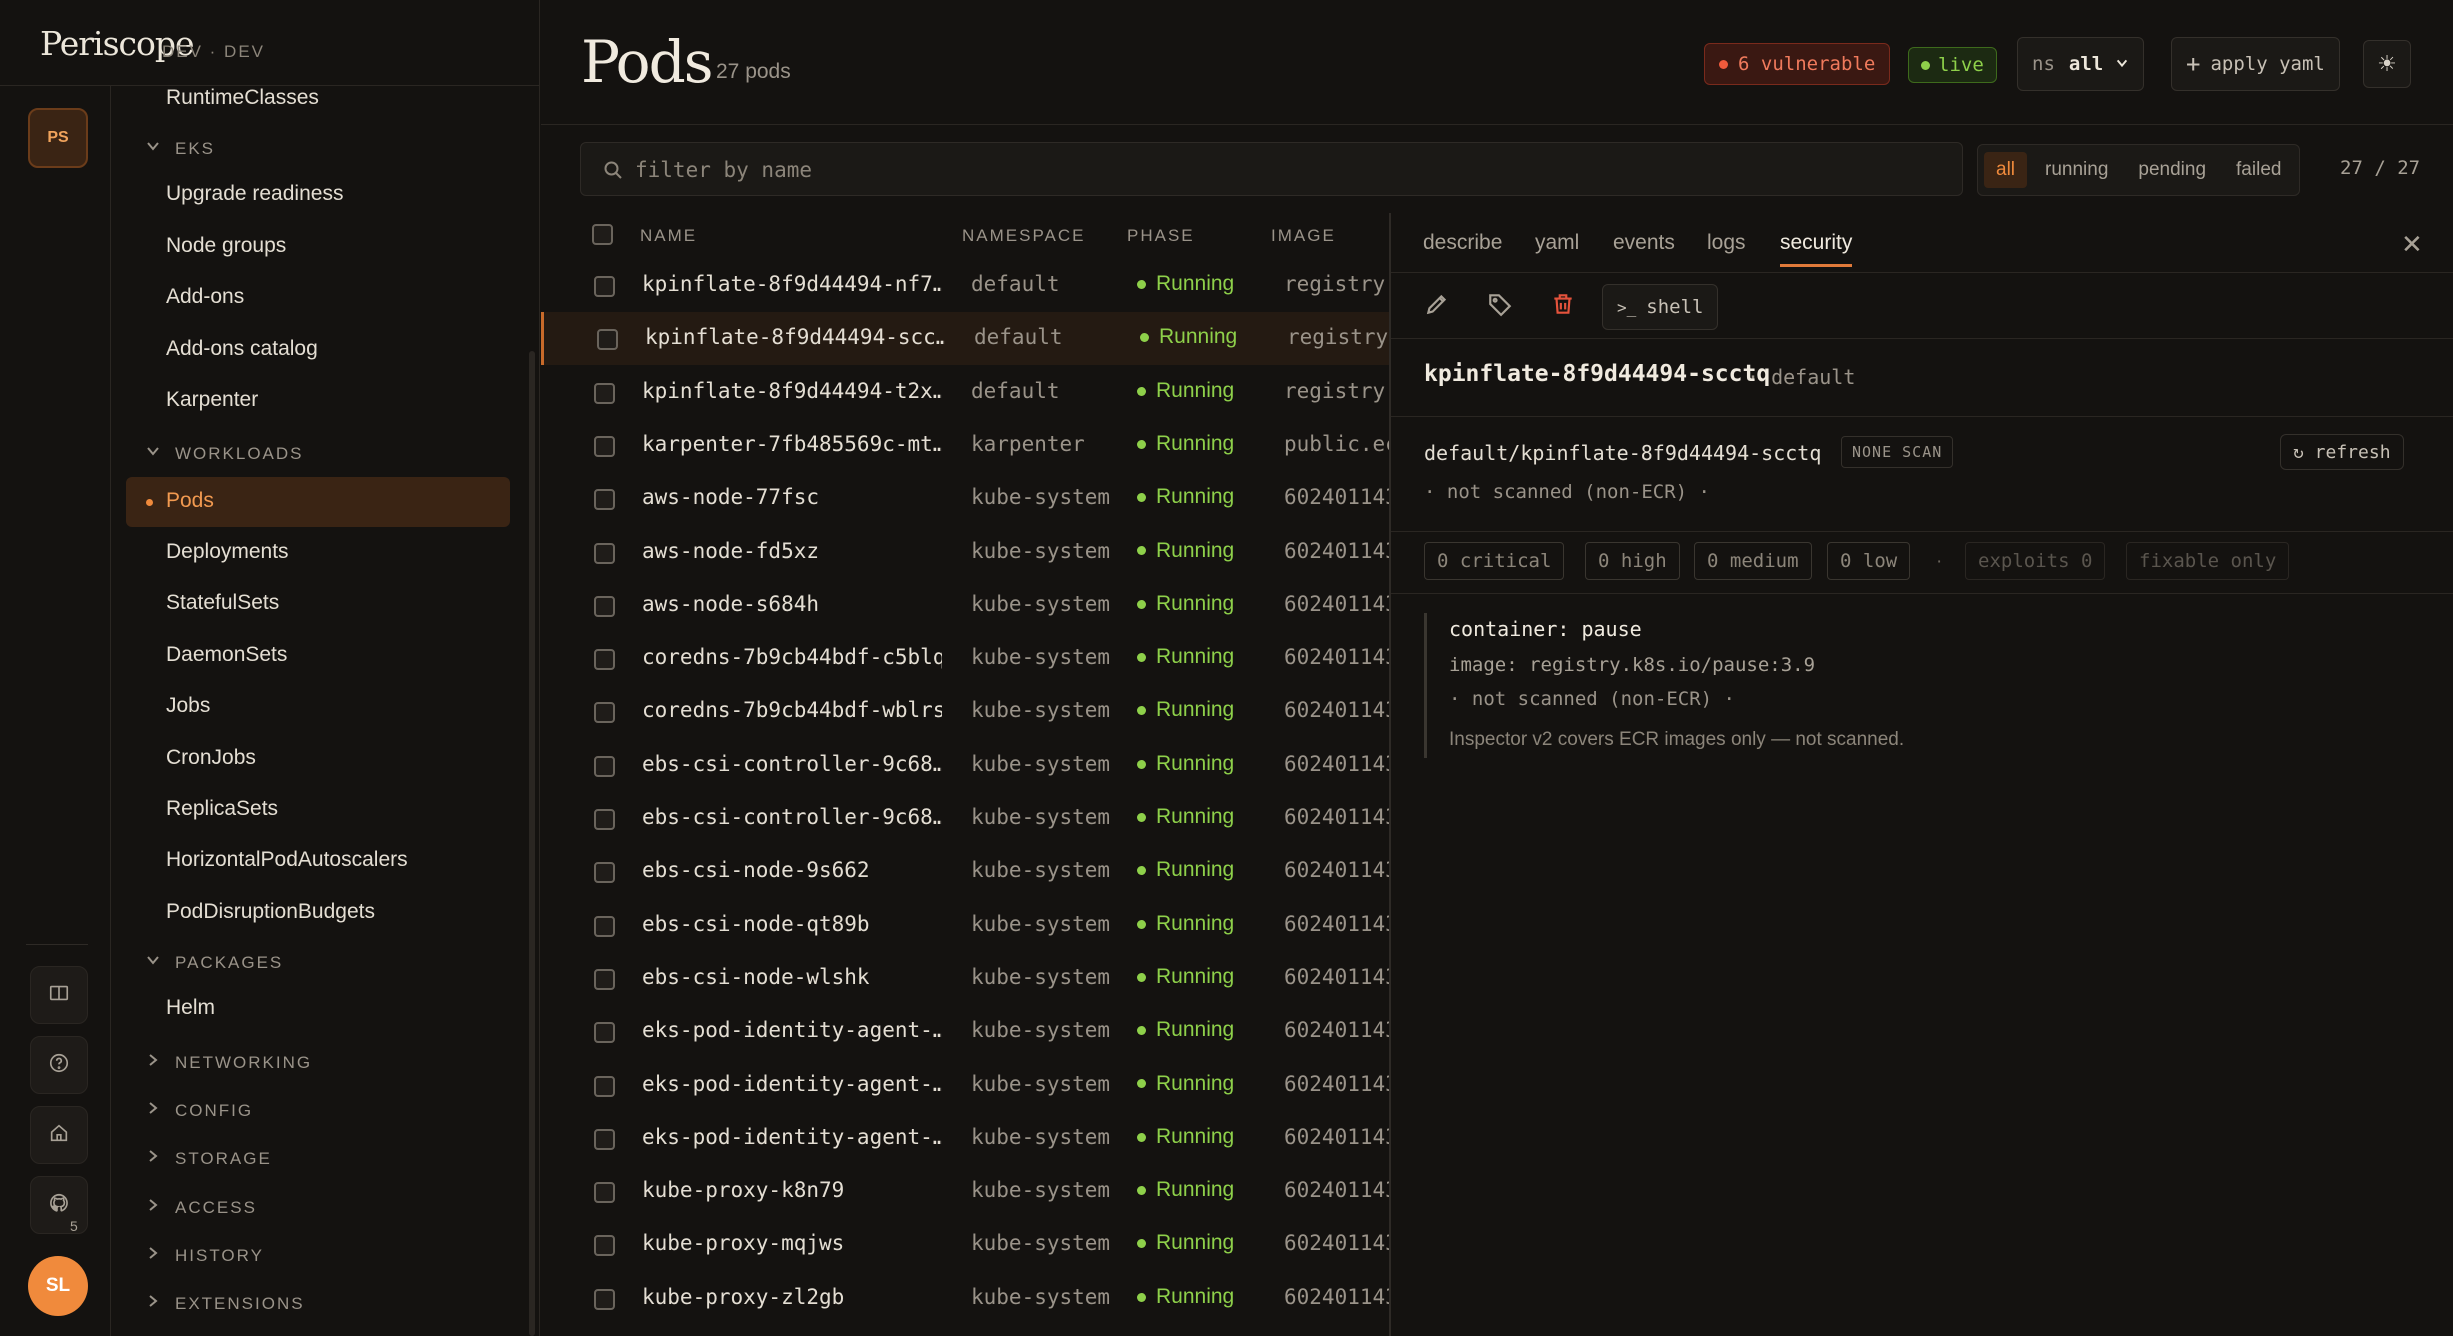 Image resolution: width=2453 pixels, height=1336 pixels. What do you see at coordinates (226, 655) in the screenshot?
I see `nav-item-daemonsets: DaemonSets` at bounding box center [226, 655].